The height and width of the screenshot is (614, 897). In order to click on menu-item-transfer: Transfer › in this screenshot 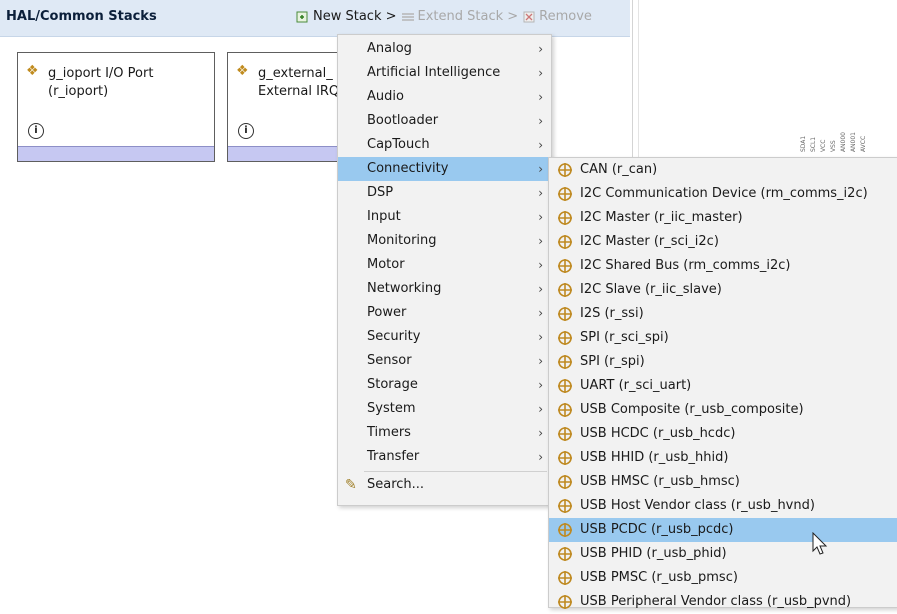, I will do `click(444, 457)`.